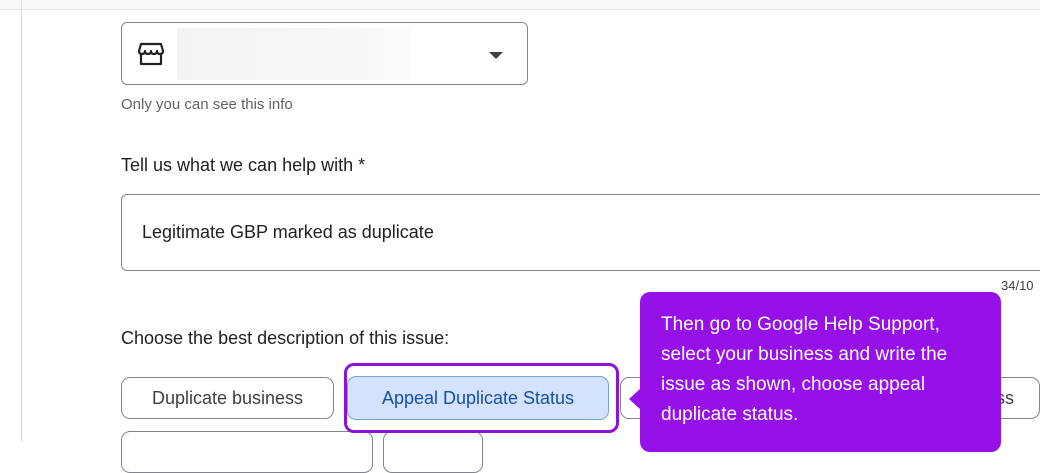 The height and width of the screenshot is (473, 1040). What do you see at coordinates (288, 232) in the screenshot?
I see `help-text-value: Legitimate GBP marked as duplicate` at bounding box center [288, 232].